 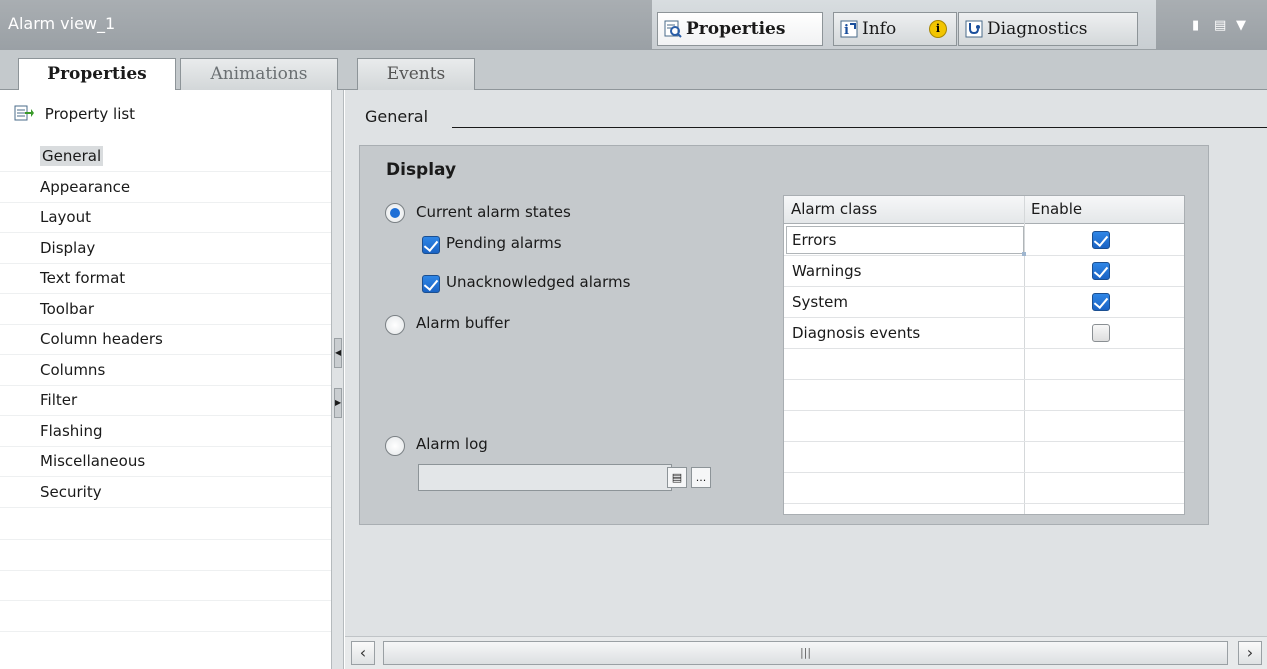 What do you see at coordinates (24, 113) in the screenshot?
I see `property-list-icon` at bounding box center [24, 113].